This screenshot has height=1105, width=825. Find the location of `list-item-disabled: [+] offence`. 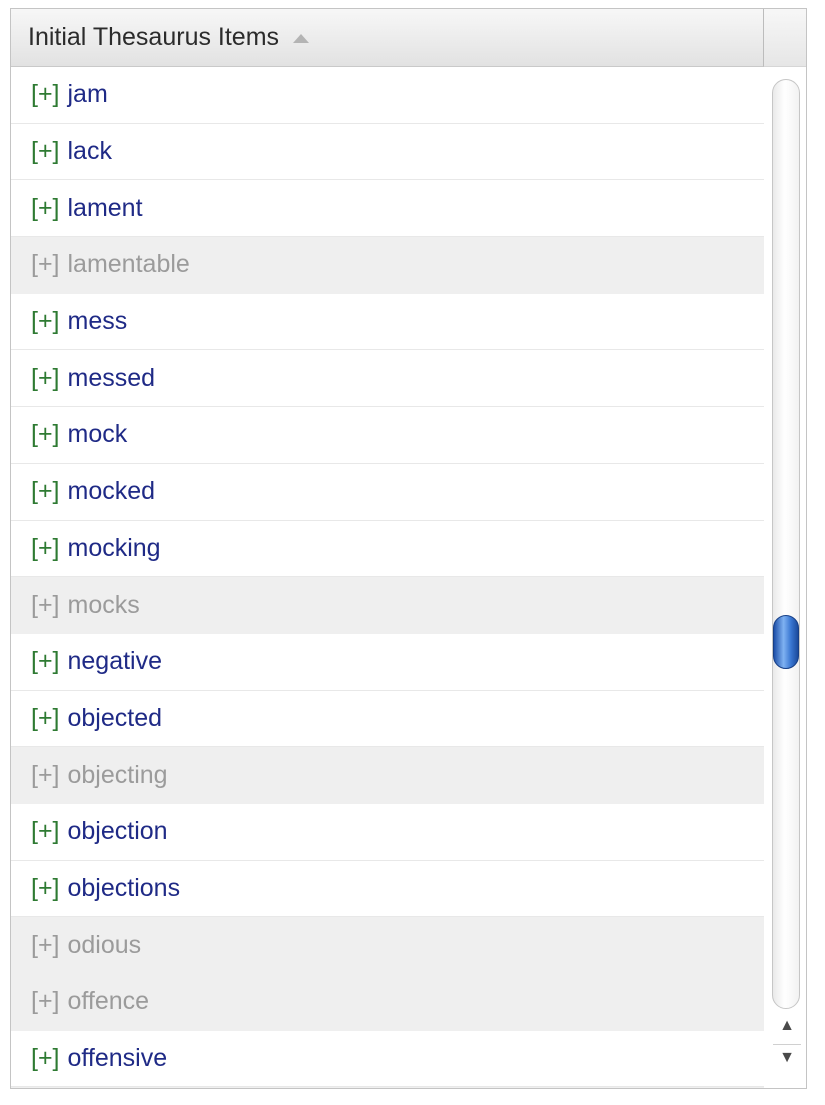

list-item-disabled: [+] offence is located at coordinates (387, 1002).